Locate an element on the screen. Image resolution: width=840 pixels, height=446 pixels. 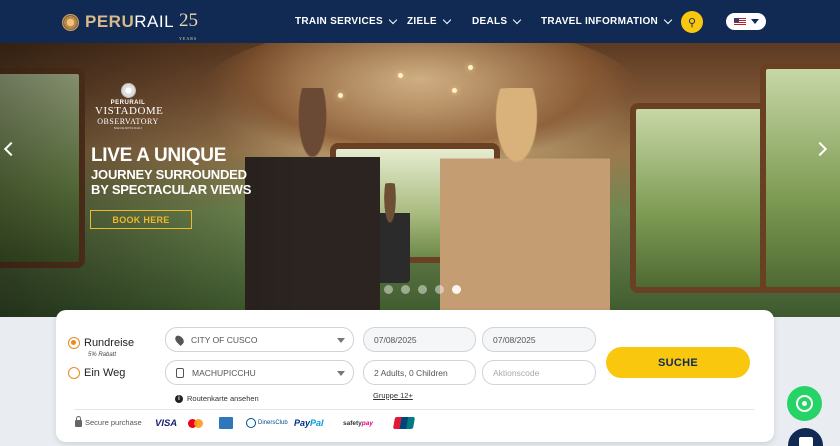
language-selector is located at coordinates (746, 21).